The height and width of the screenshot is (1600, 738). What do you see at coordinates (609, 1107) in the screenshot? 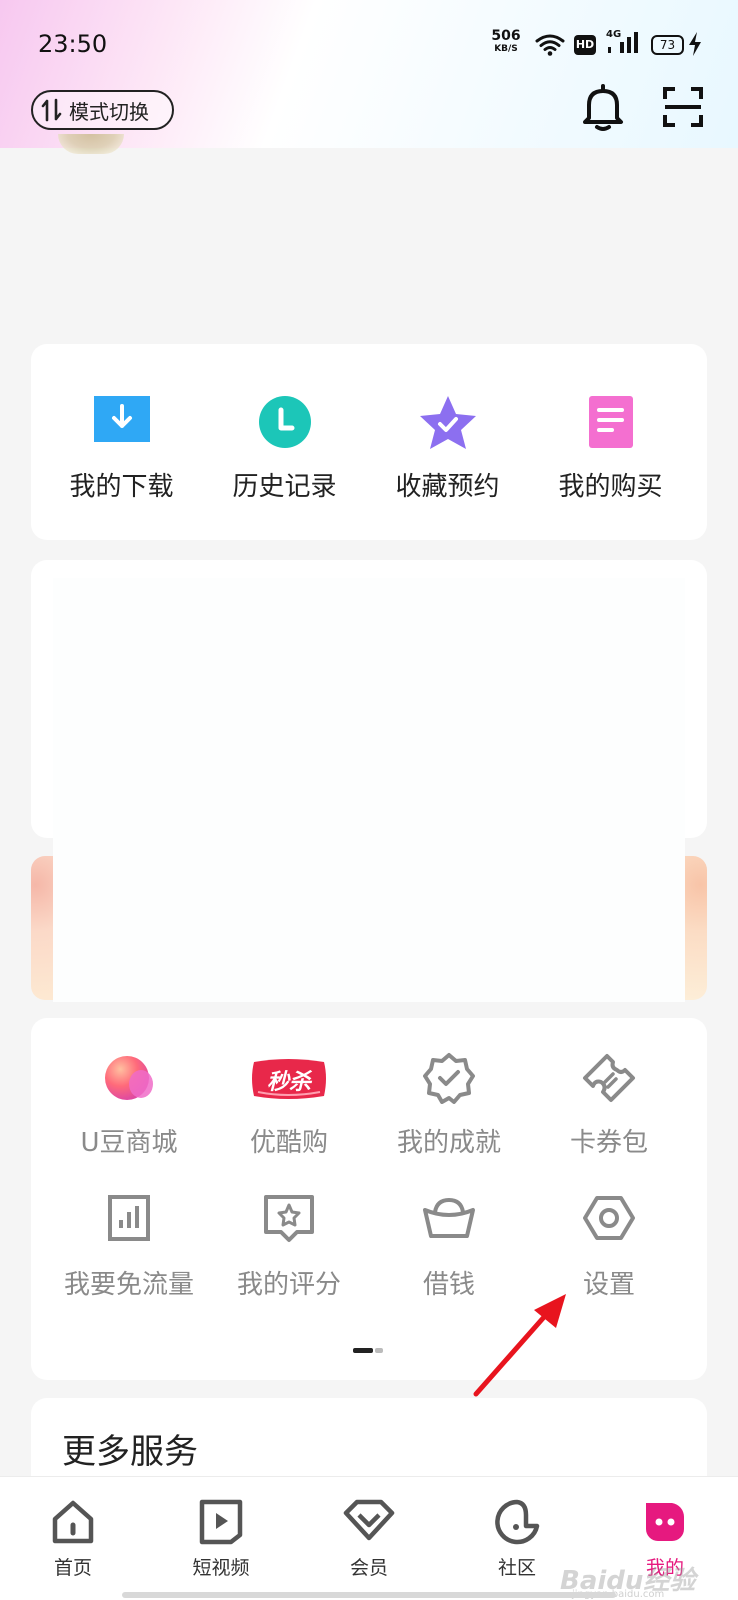
I see `service-coupons: 卡券包` at bounding box center [609, 1107].